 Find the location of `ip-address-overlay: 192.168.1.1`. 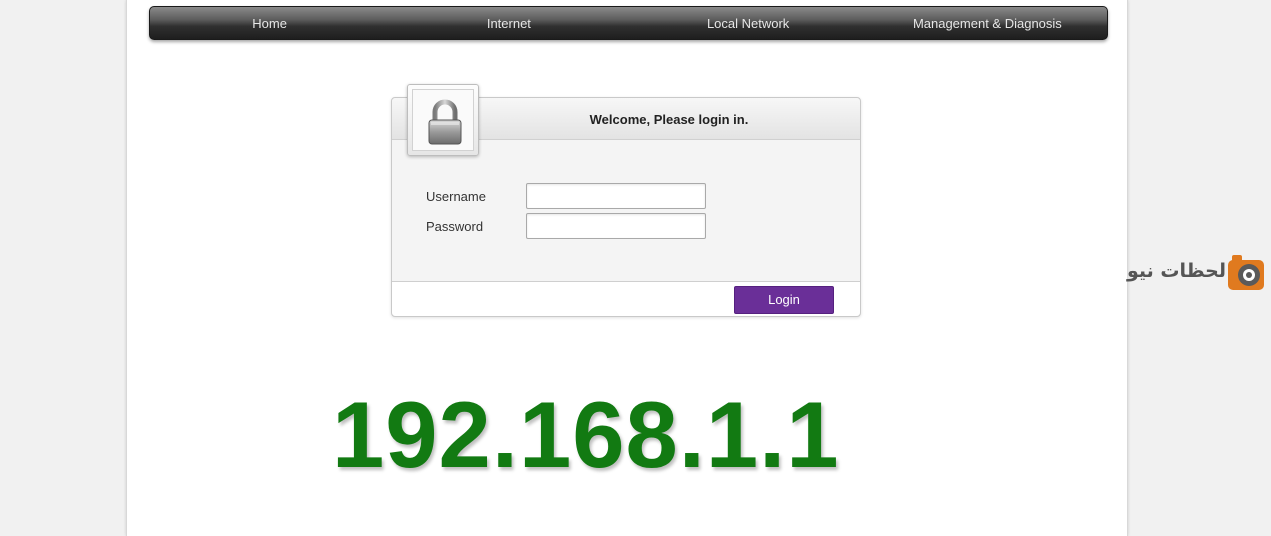

ip-address-overlay: 192.168.1.1 is located at coordinates (586, 434).